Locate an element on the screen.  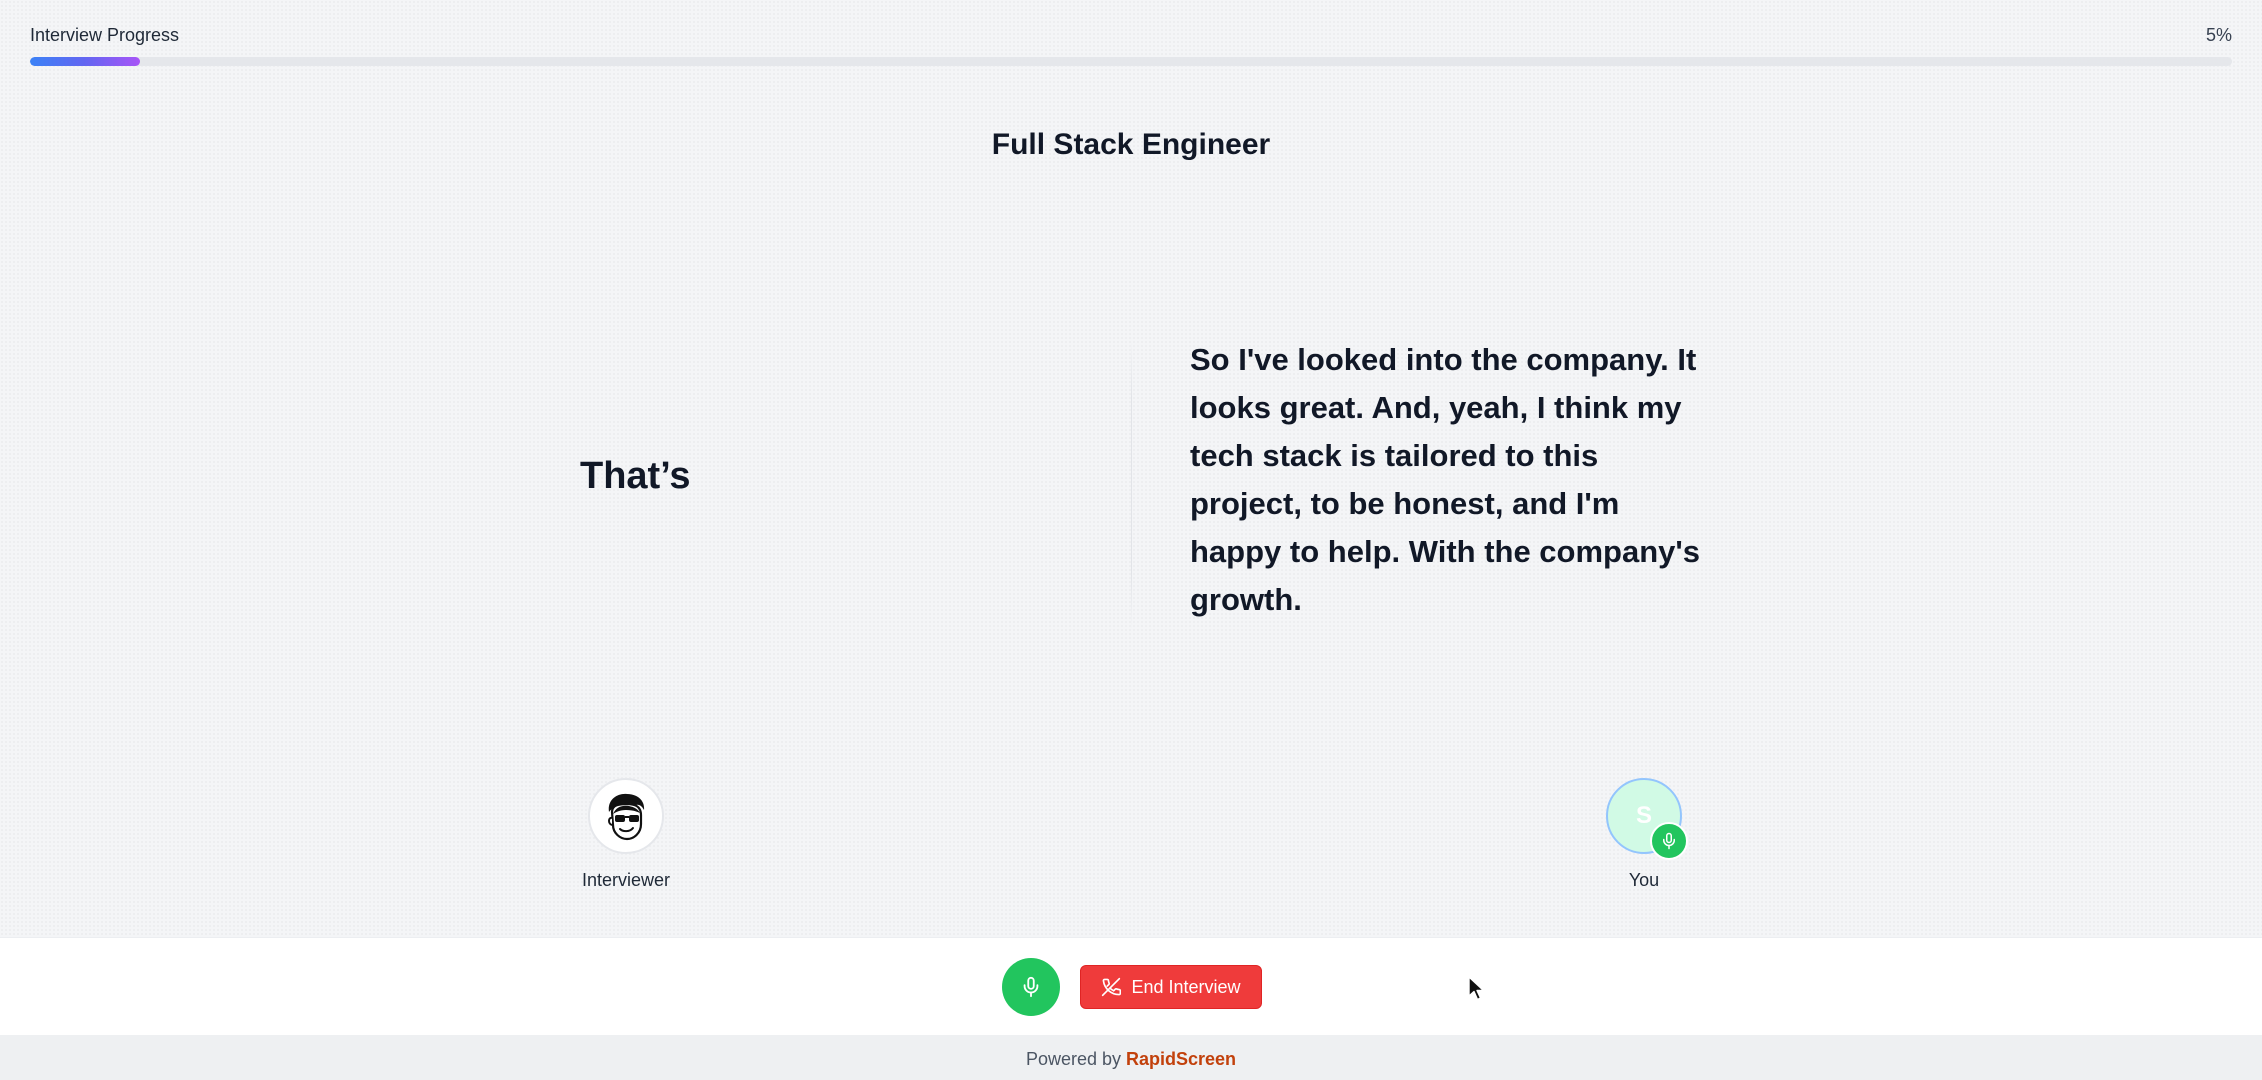
you-avatar-initial: S is located at coordinates (1643, 815).